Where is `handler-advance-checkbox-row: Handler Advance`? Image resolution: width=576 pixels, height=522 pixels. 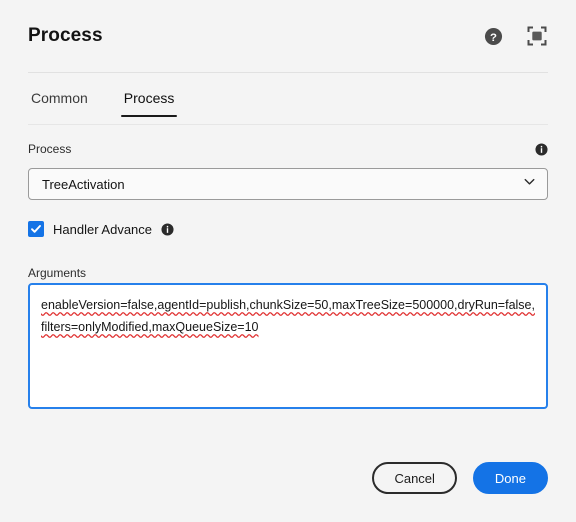
handler-advance-checkbox-row: Handler Advance is located at coordinates (101, 229).